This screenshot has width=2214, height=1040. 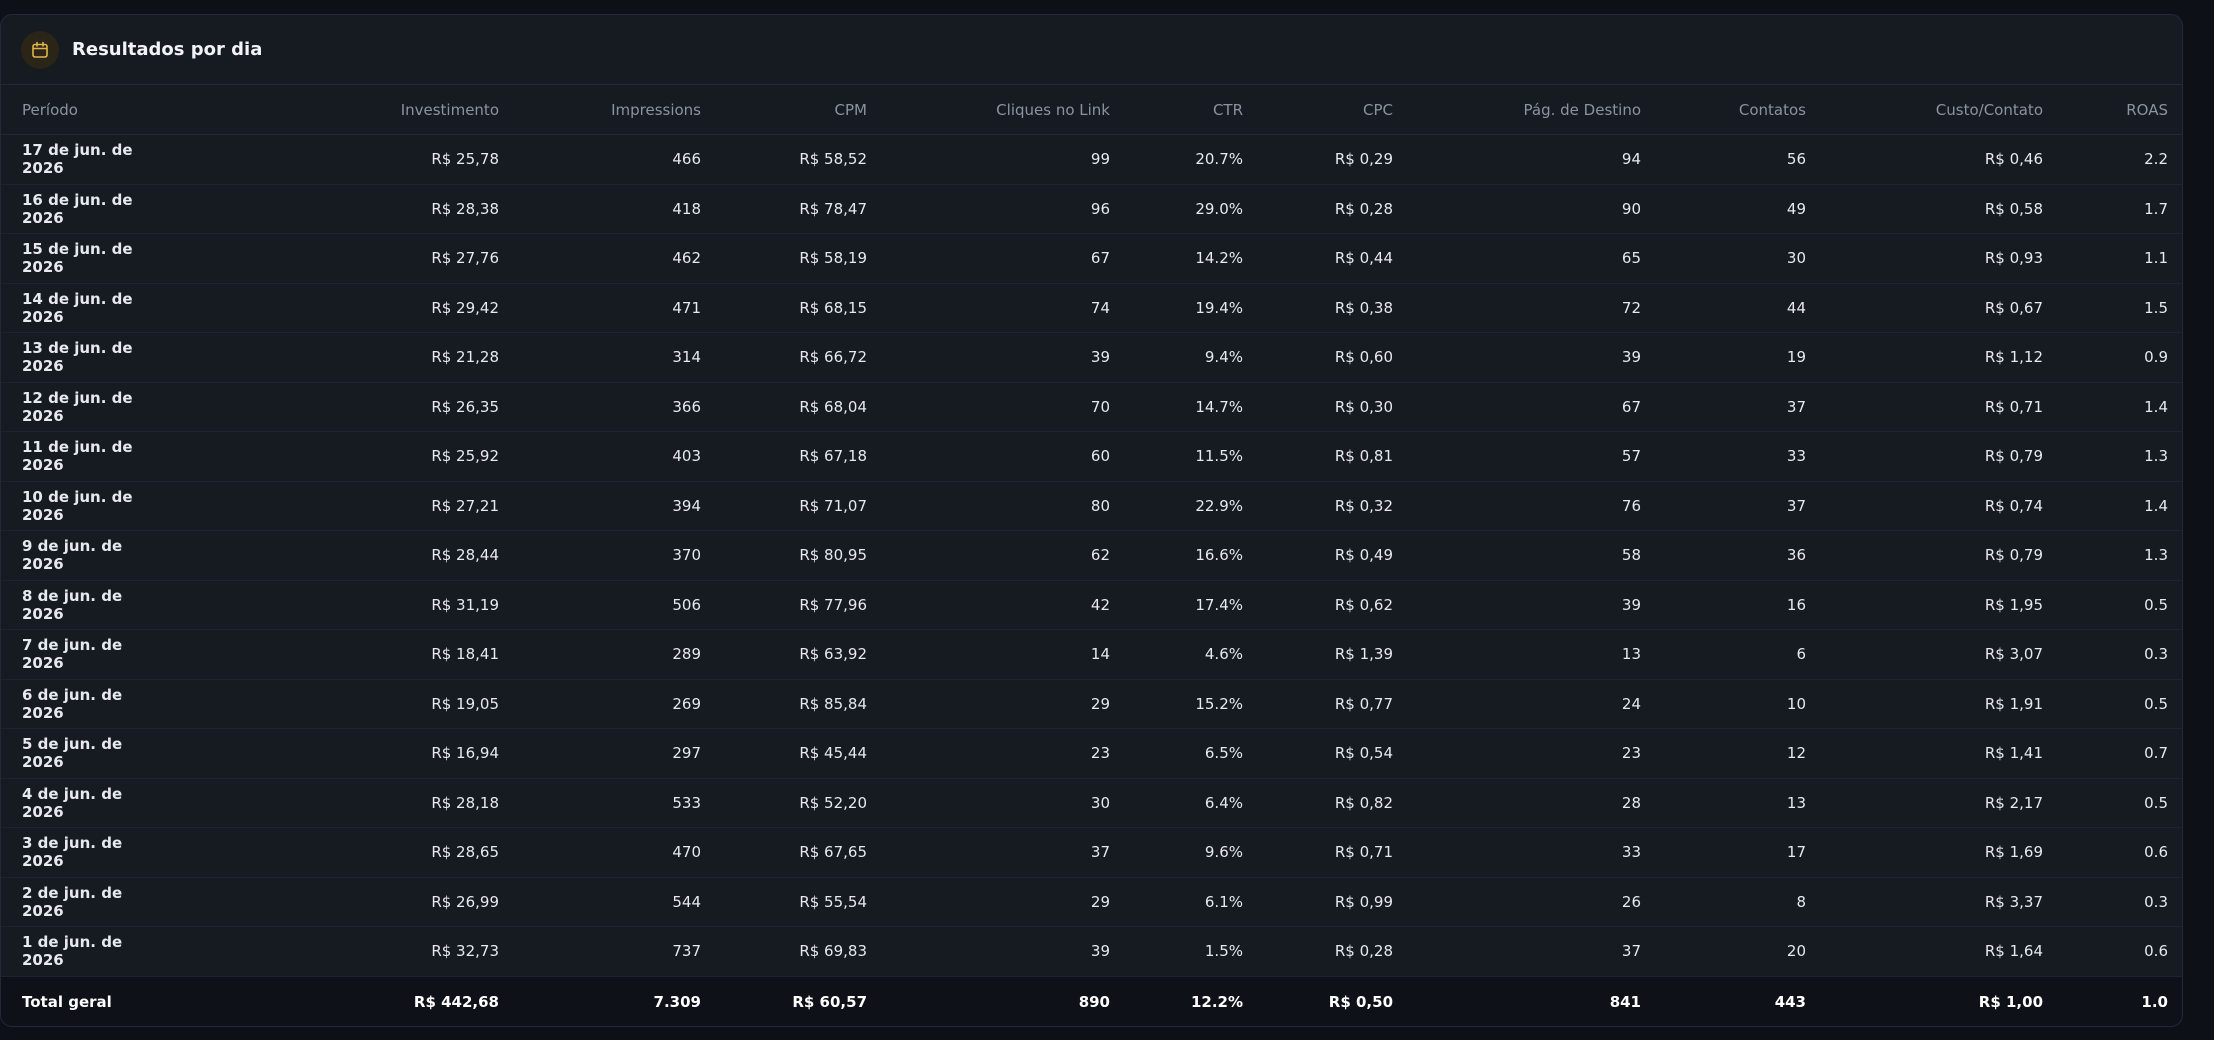 I want to click on cell-cpm: R$ 69,83, so click(x=784, y=951).